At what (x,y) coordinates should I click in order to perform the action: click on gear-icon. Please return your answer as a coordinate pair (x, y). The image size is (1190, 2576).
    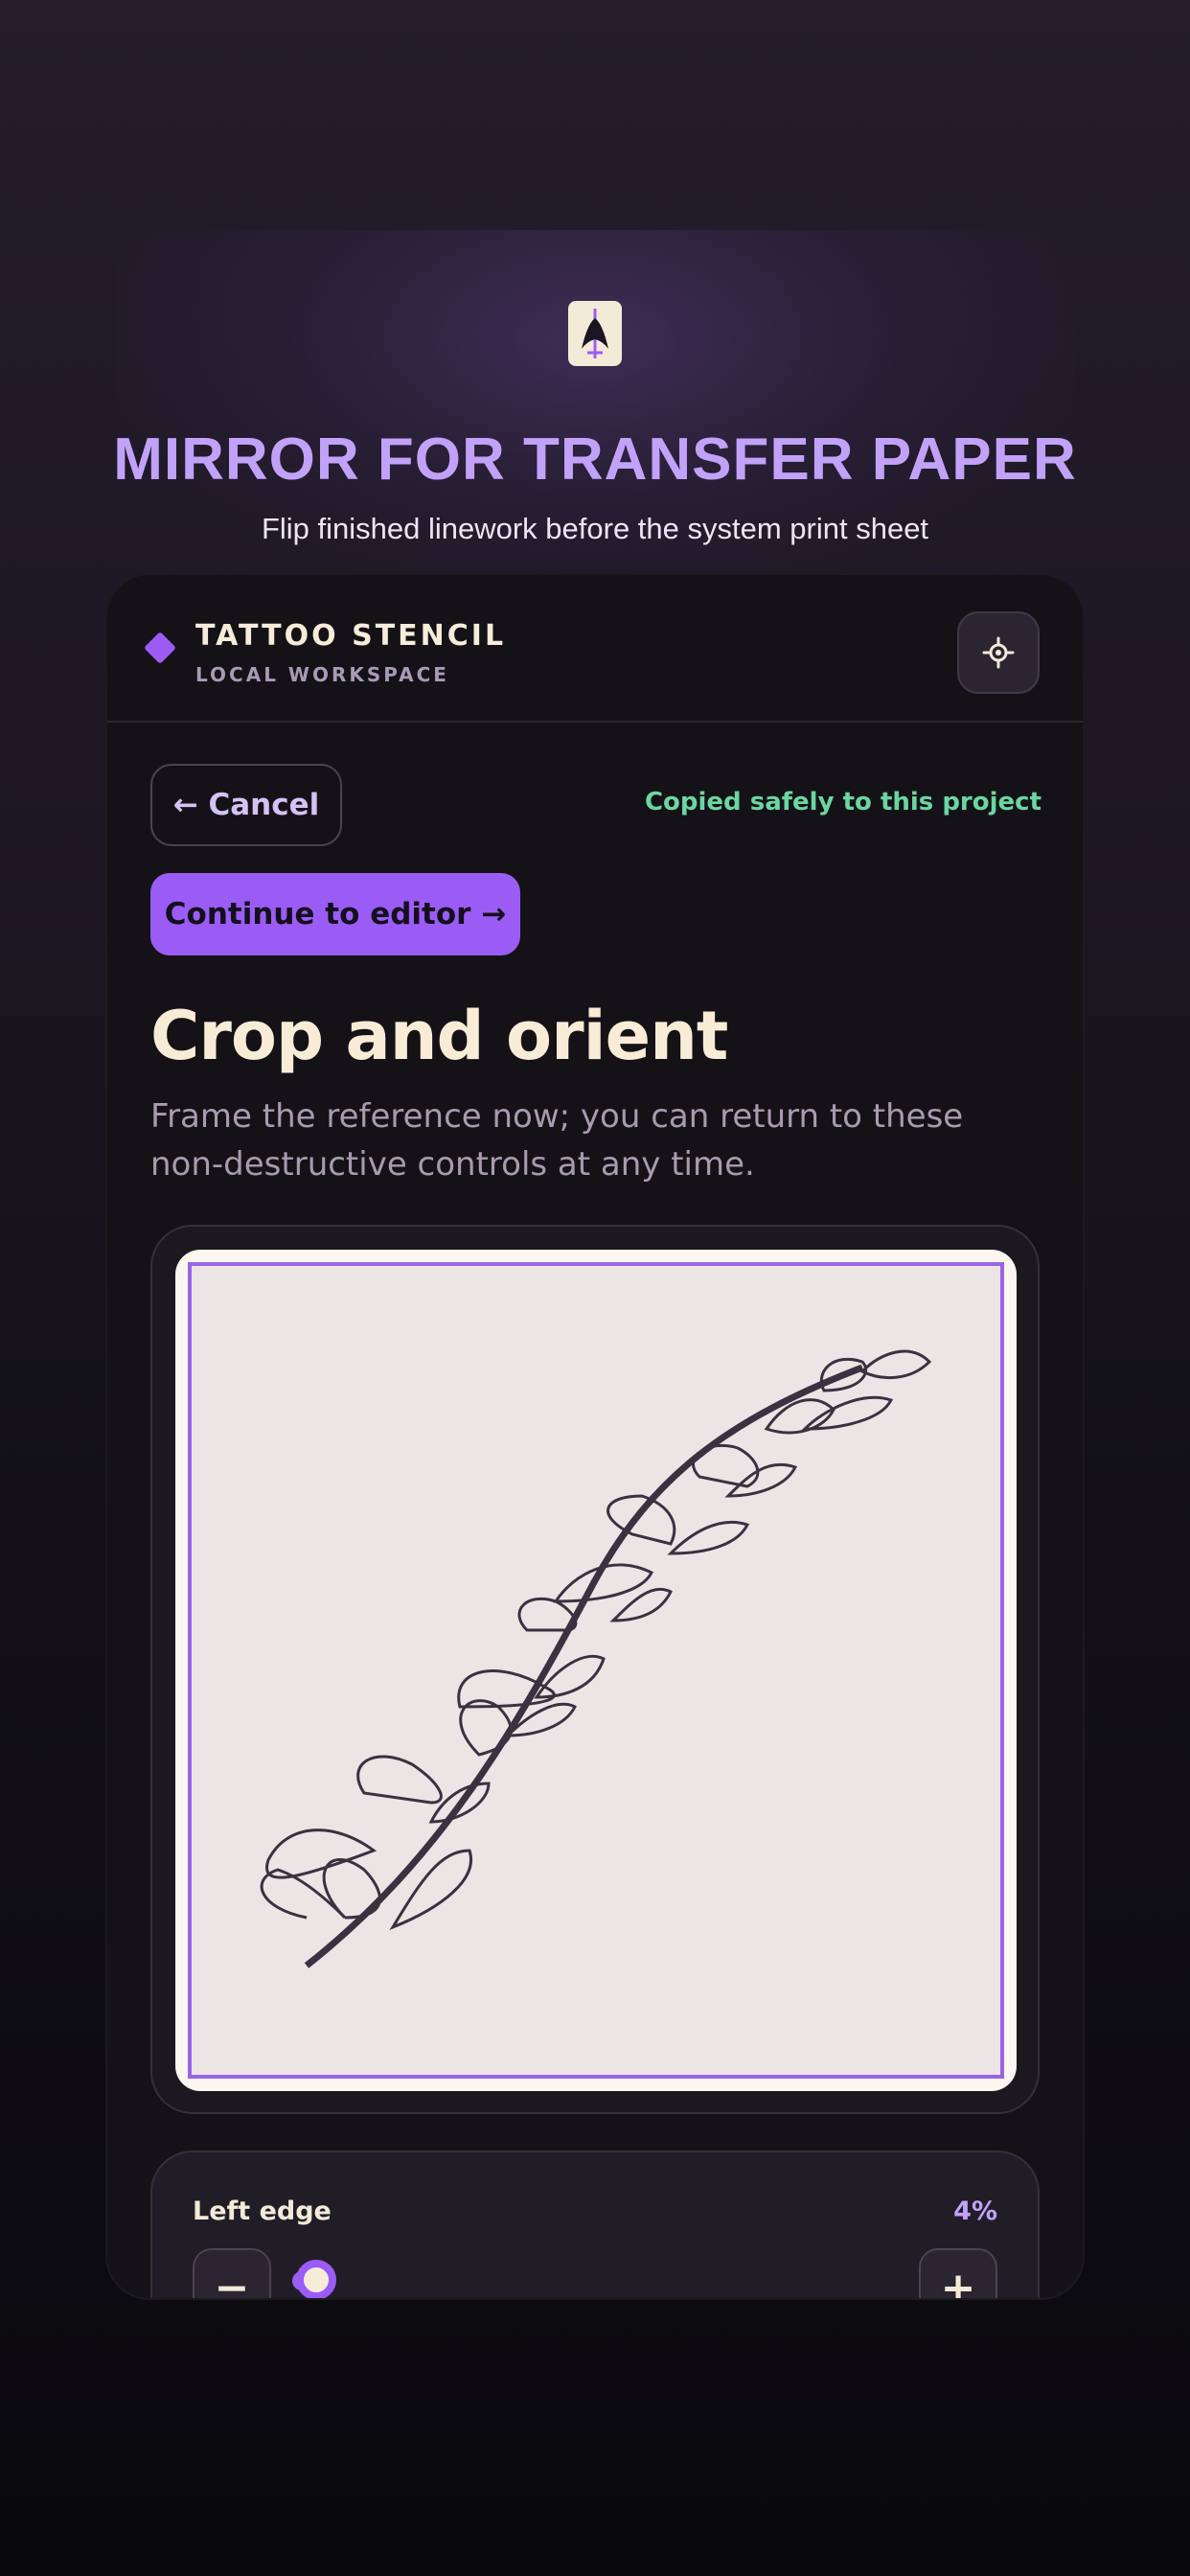
    Looking at the image, I should click on (999, 652).